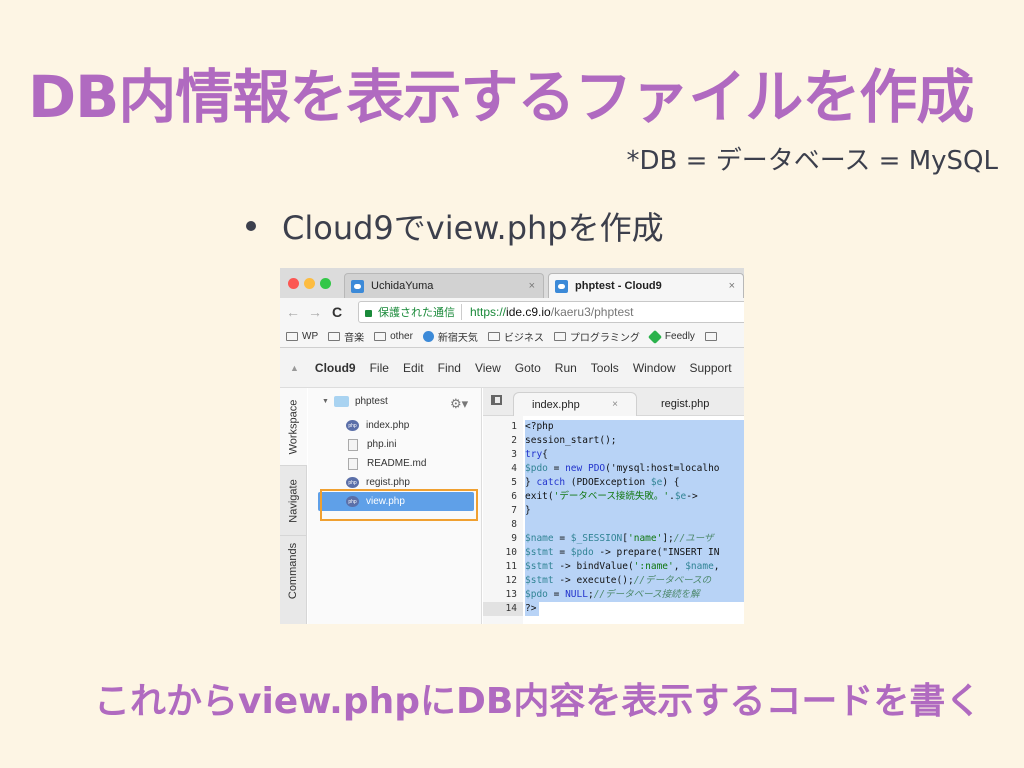 Image resolution: width=1024 pixels, height=768 pixels. I want to click on collapse-menu-icon: ▲, so click(294, 368).